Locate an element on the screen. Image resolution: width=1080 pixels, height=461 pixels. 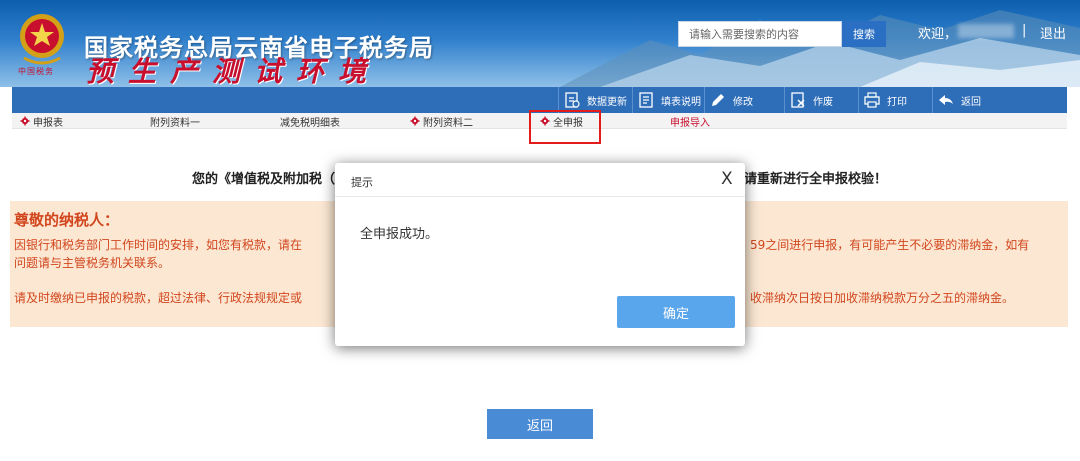
toolbar-label: 打印 is located at coordinates (897, 102).